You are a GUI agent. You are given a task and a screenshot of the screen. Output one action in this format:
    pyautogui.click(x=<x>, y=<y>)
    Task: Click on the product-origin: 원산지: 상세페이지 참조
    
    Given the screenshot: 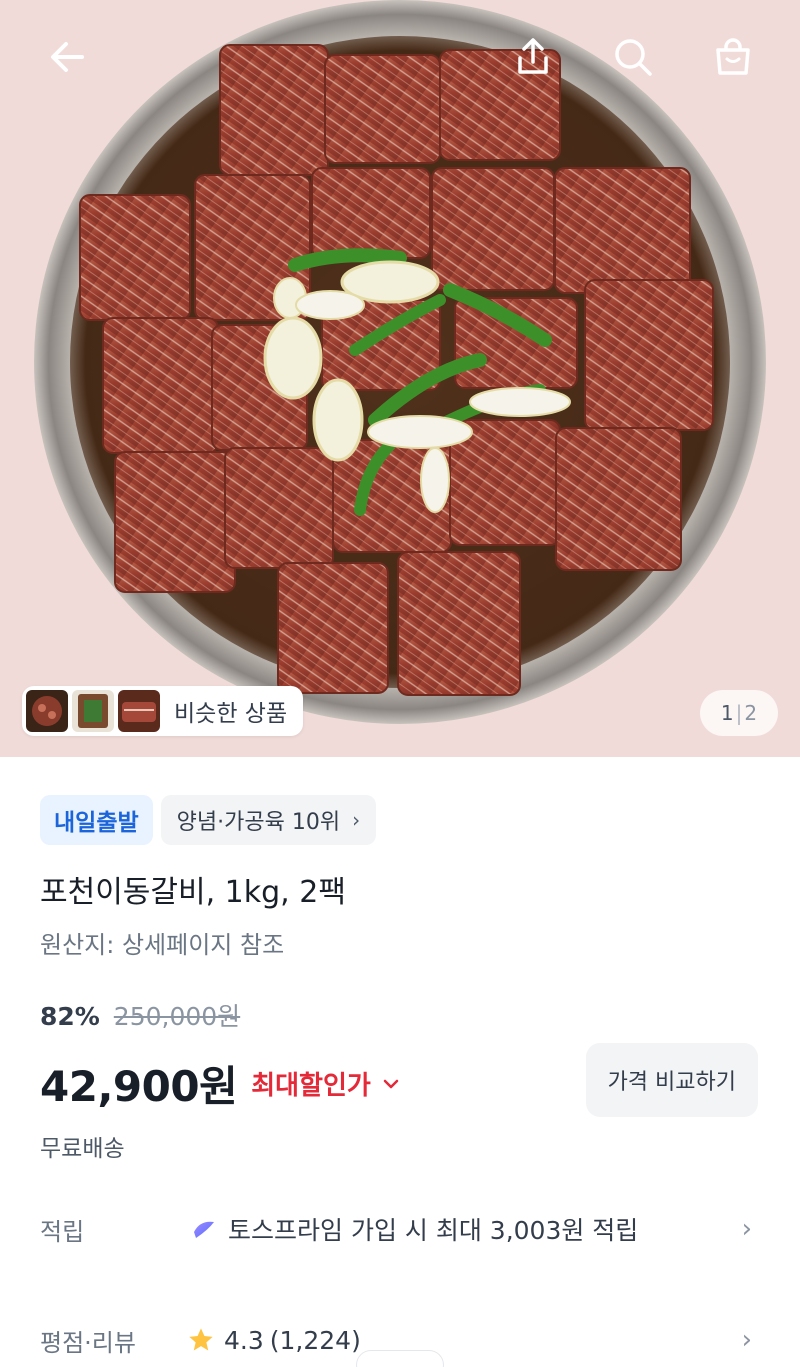 What is the action you would take?
    pyautogui.click(x=162, y=945)
    